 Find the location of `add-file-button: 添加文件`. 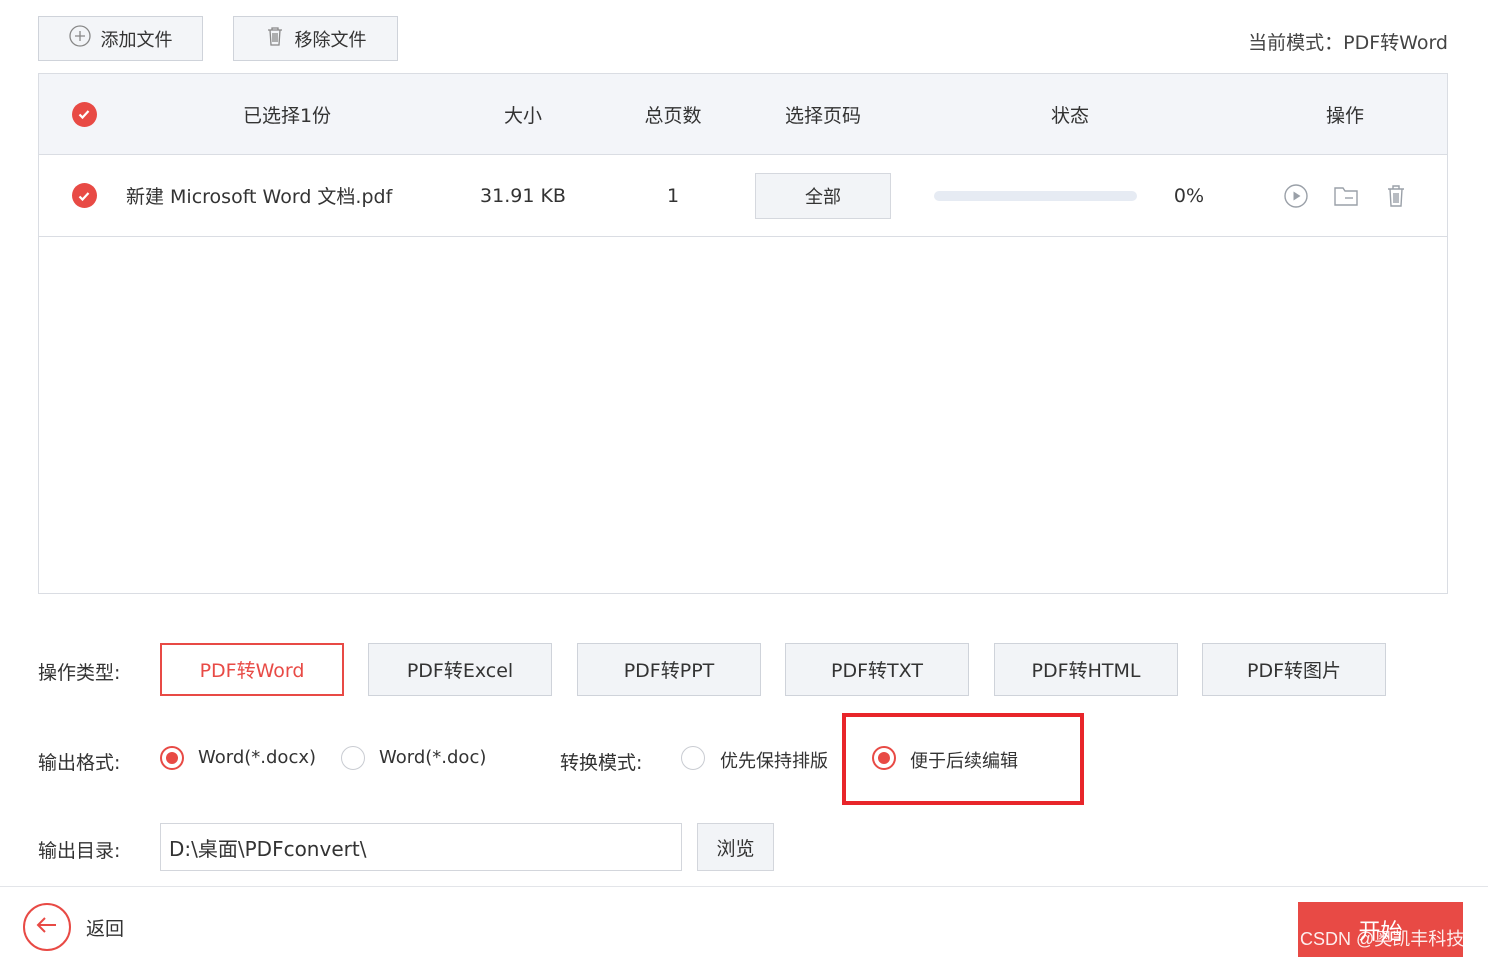

add-file-button: 添加文件 is located at coordinates (120, 38).